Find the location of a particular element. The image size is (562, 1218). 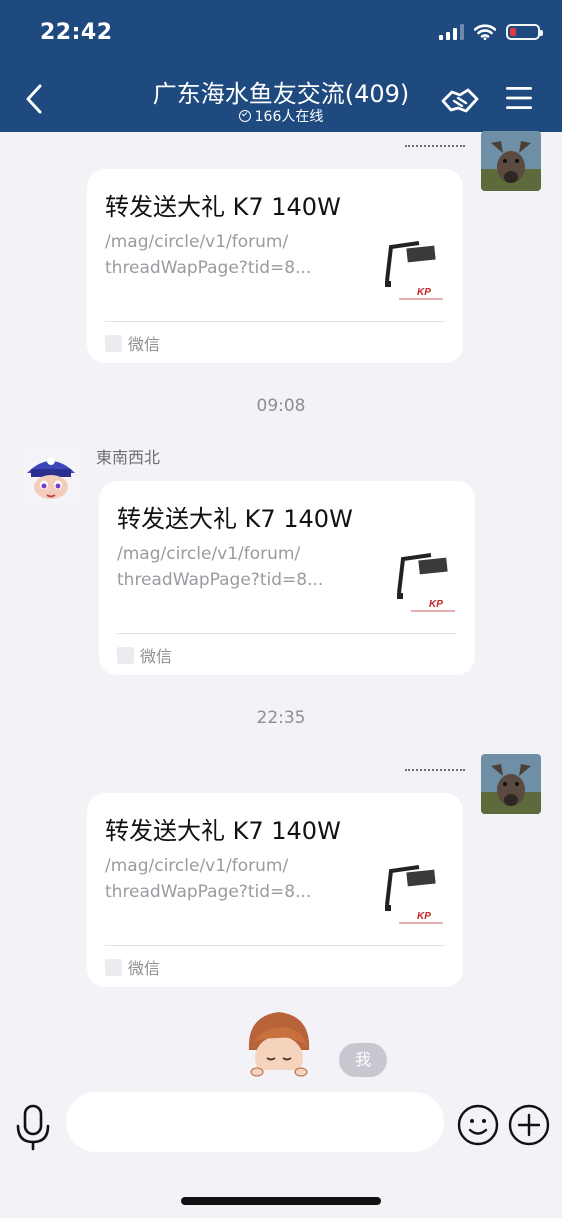

sender-avatar is located at coordinates (51, 473).